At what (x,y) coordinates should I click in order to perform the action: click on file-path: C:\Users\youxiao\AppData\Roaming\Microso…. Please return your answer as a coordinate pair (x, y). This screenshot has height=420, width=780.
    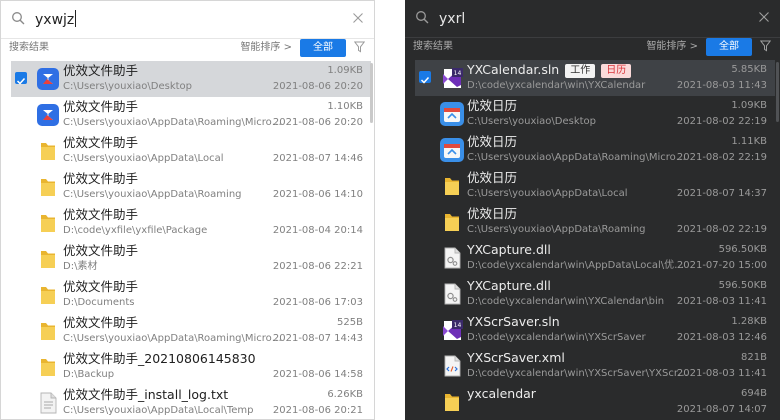
    Looking at the image, I should click on (174, 338).